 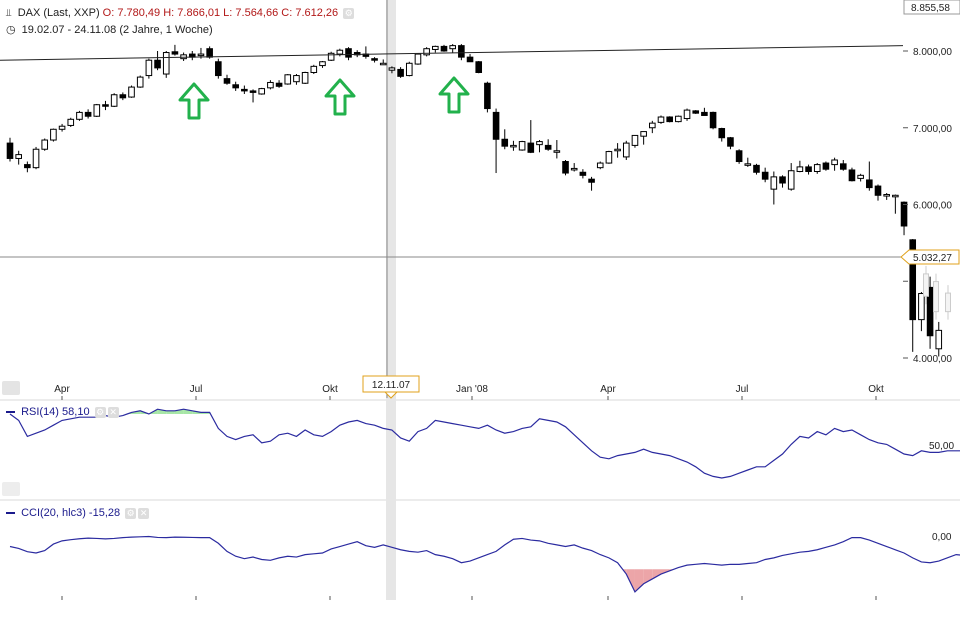 I want to click on close-value: C: 7.612,26, so click(x=309, y=13).